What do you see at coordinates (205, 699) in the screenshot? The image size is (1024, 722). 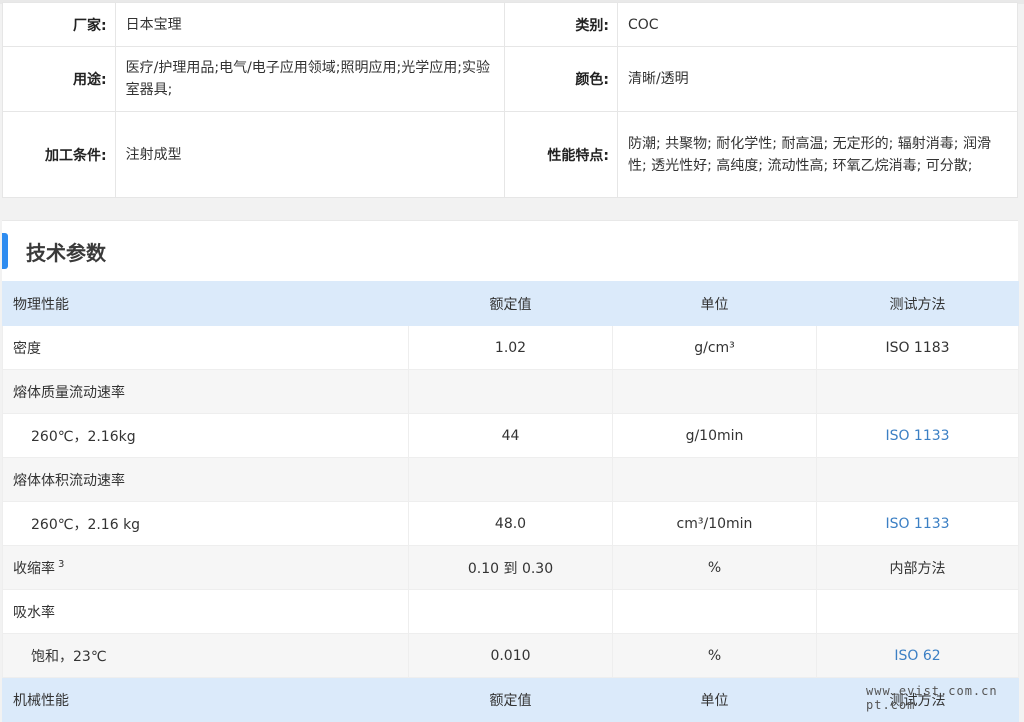 I see `header-property: 机械性能` at bounding box center [205, 699].